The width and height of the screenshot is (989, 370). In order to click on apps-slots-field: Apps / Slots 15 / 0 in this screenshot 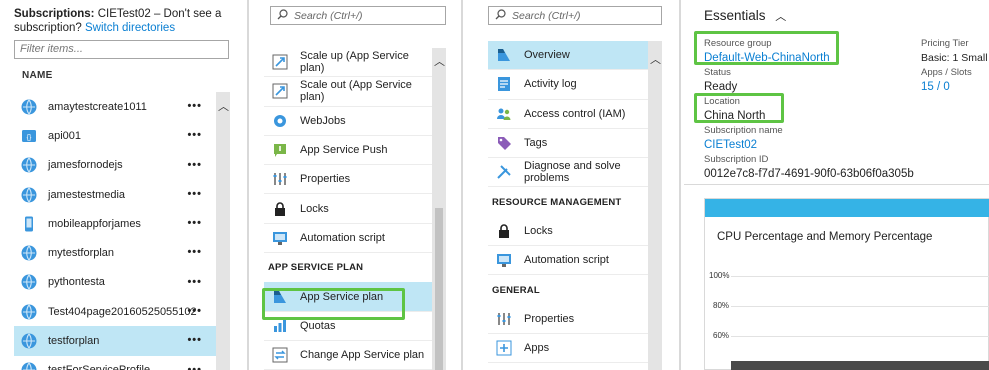, I will do `click(946, 80)`.